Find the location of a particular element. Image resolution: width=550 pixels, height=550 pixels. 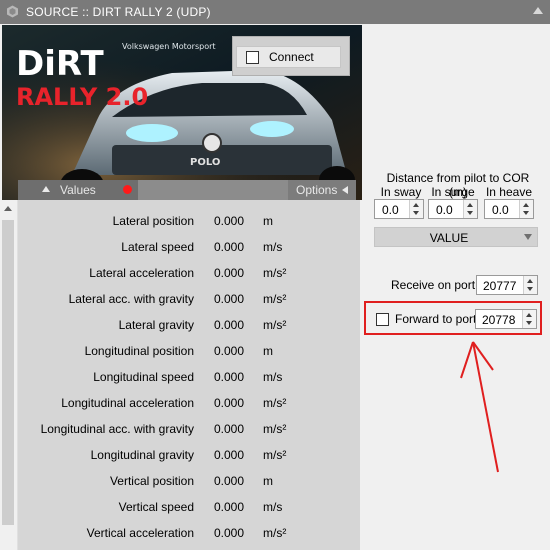

value-name: Lateral acceleration is located at coordinates (141, 273).